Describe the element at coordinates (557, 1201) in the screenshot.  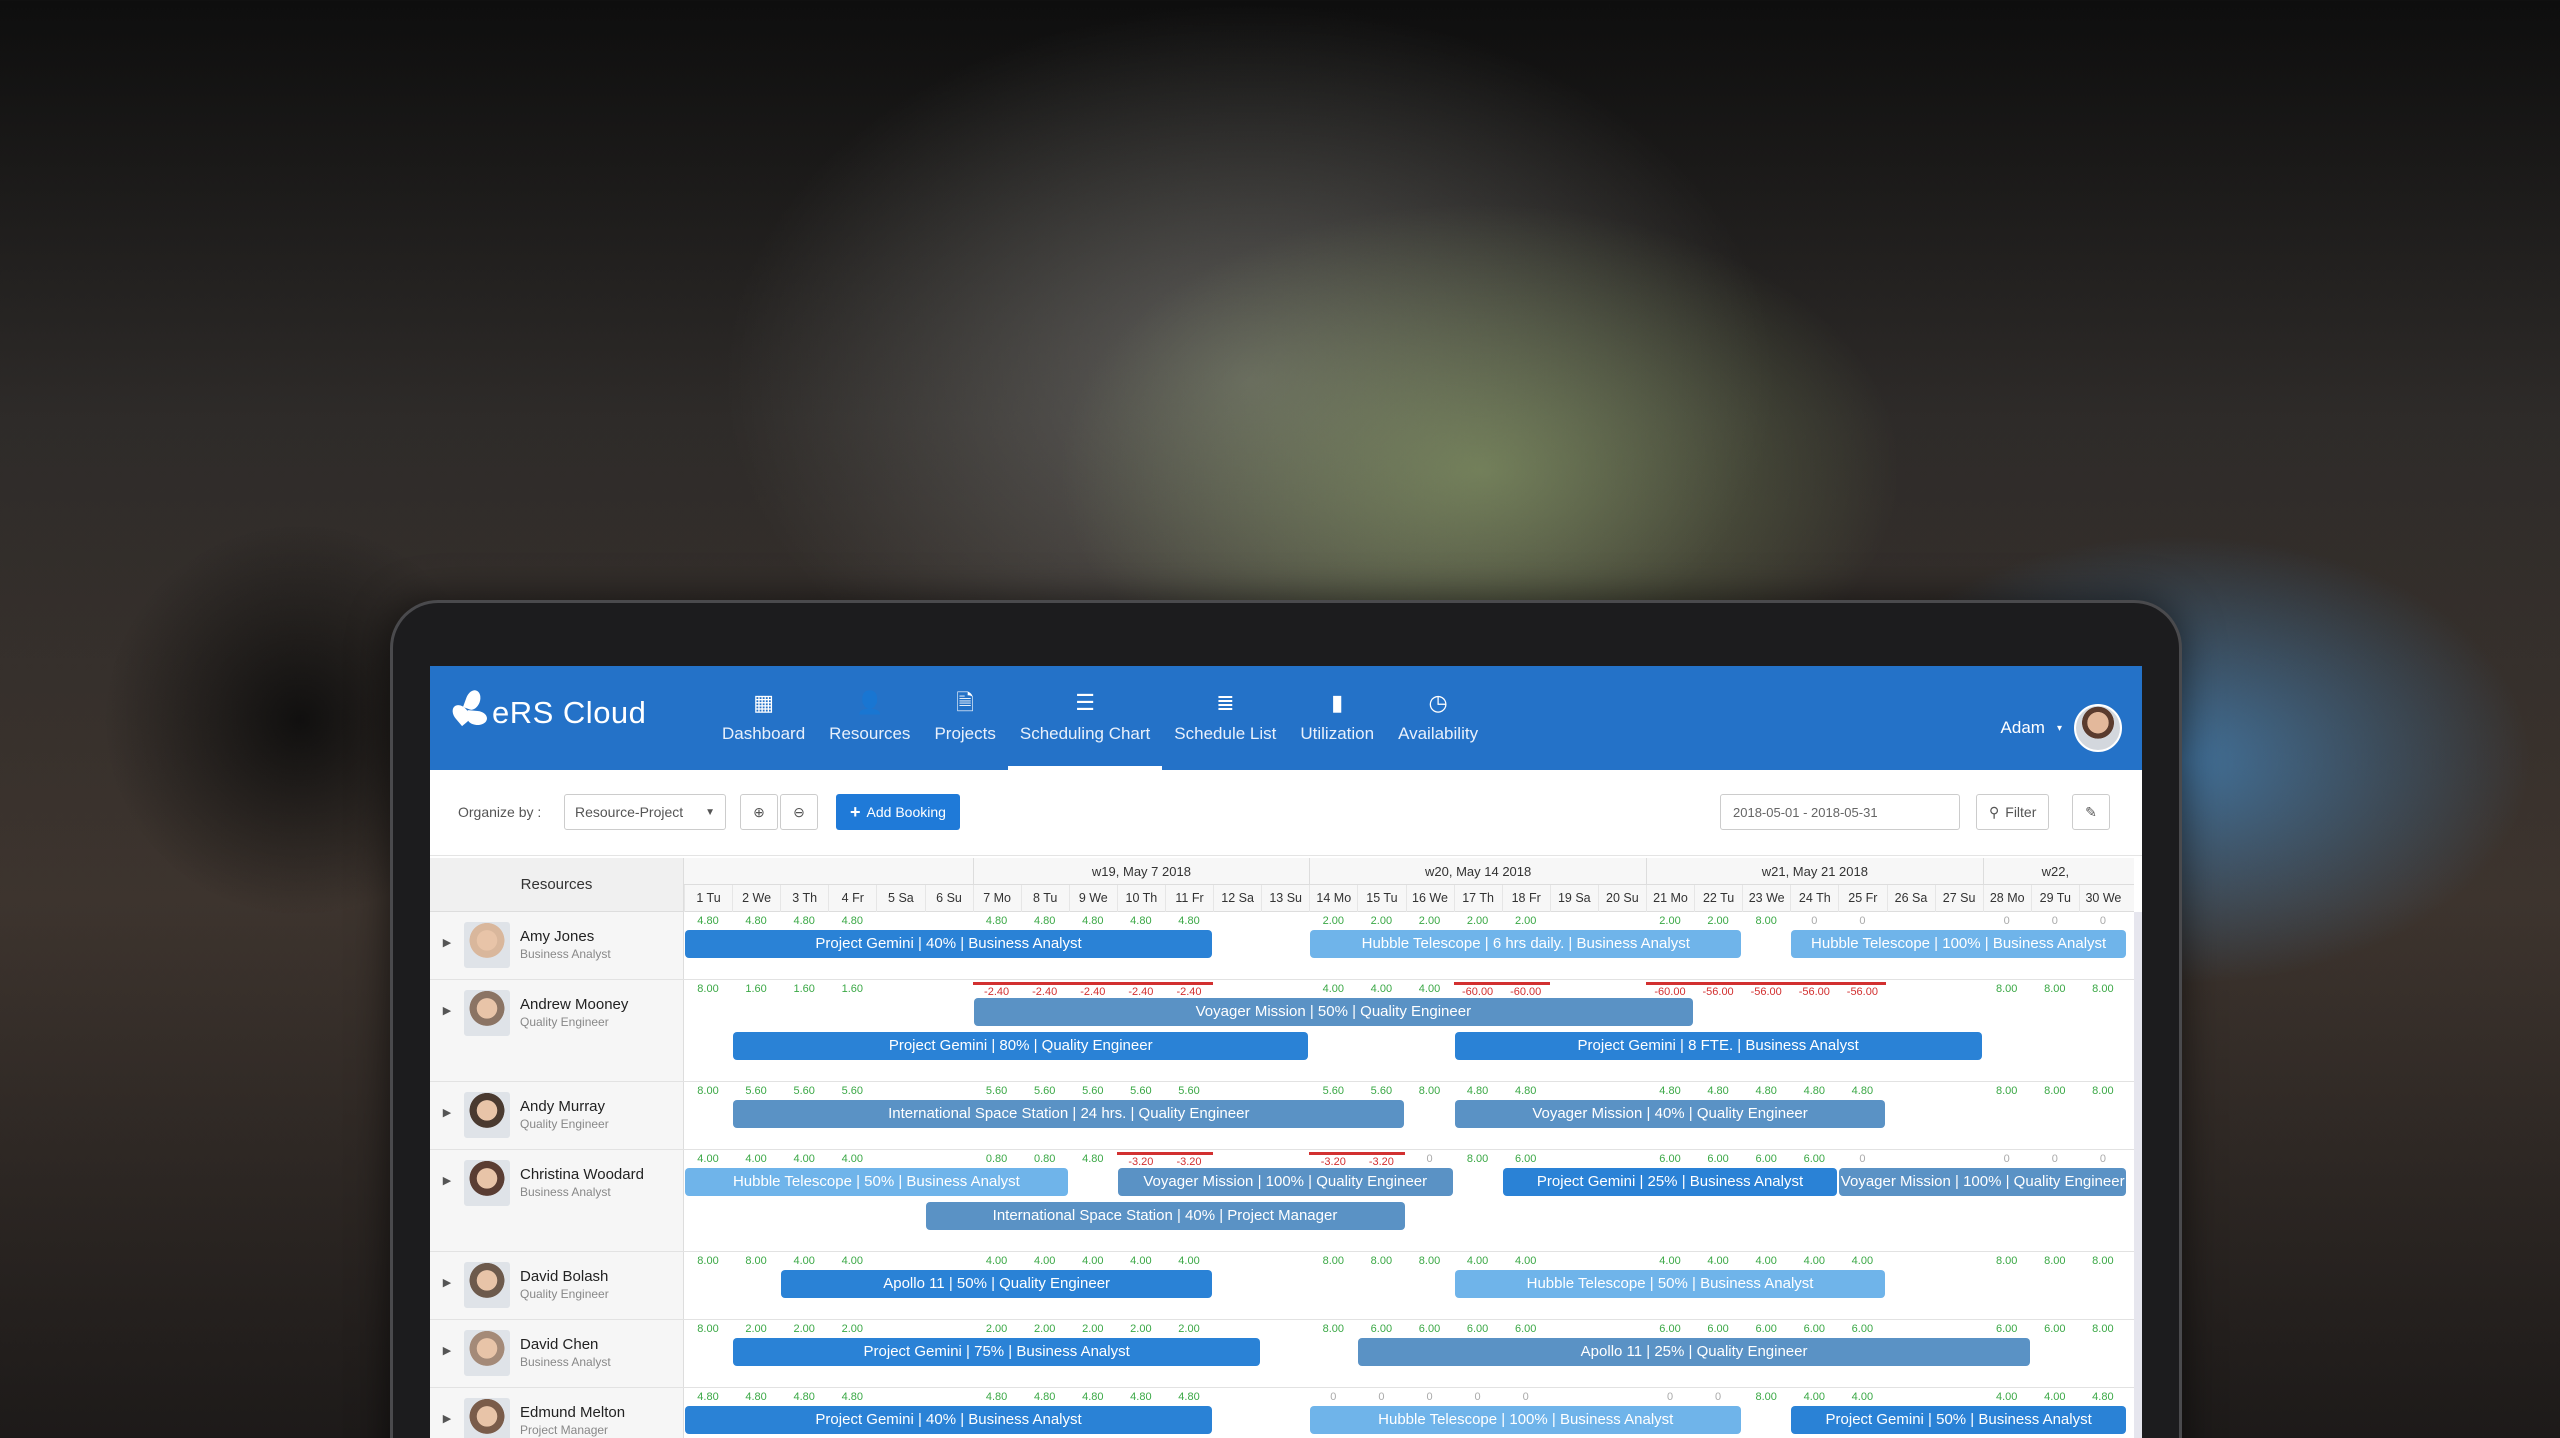
I see `resource-row: ▶ Christina Woodard Business Analyst` at that location.